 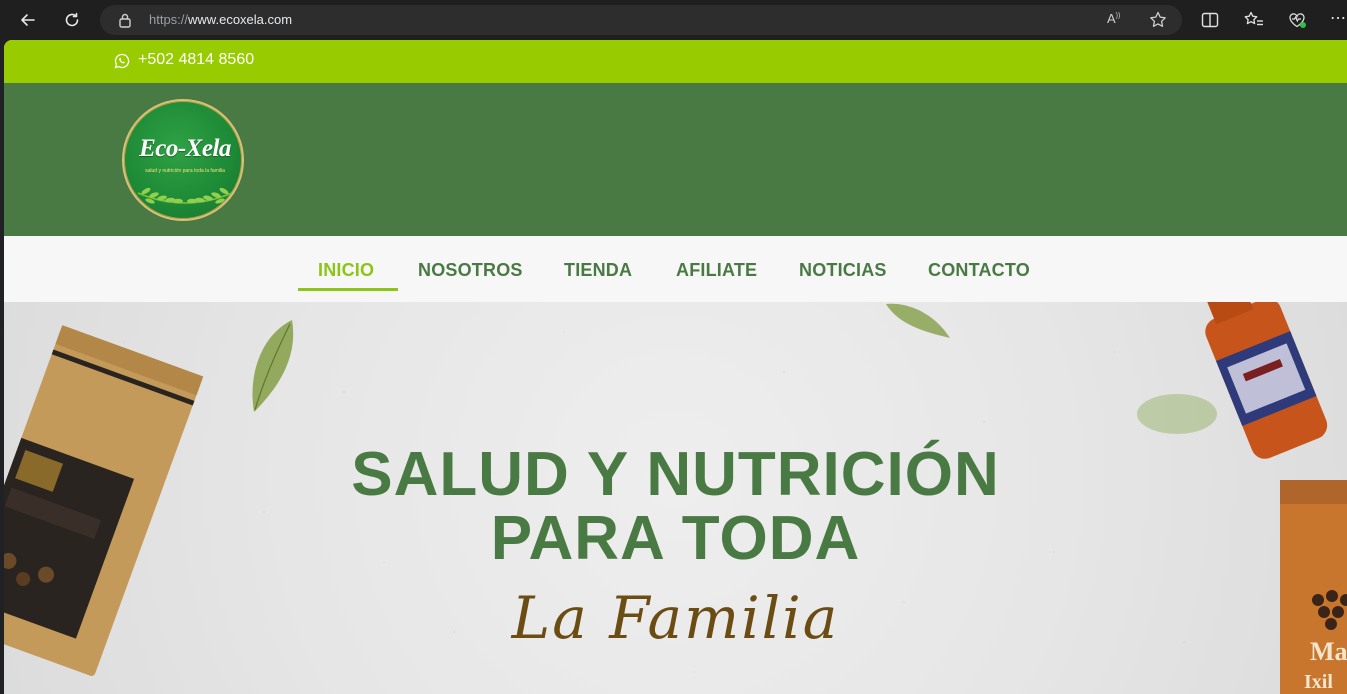 I want to click on nav-active-indicator, so click(x=348, y=289).